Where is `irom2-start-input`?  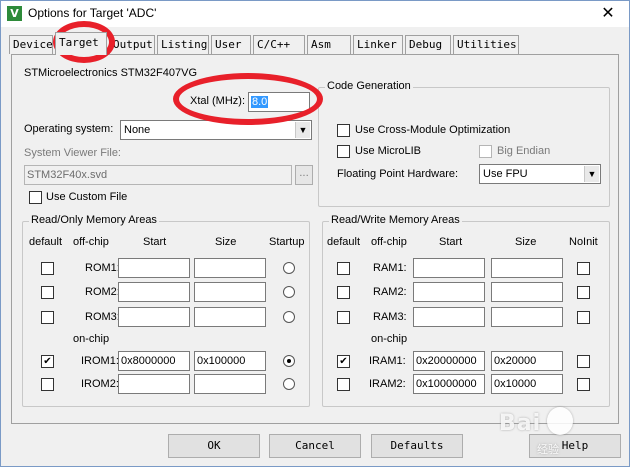 irom2-start-input is located at coordinates (154, 384).